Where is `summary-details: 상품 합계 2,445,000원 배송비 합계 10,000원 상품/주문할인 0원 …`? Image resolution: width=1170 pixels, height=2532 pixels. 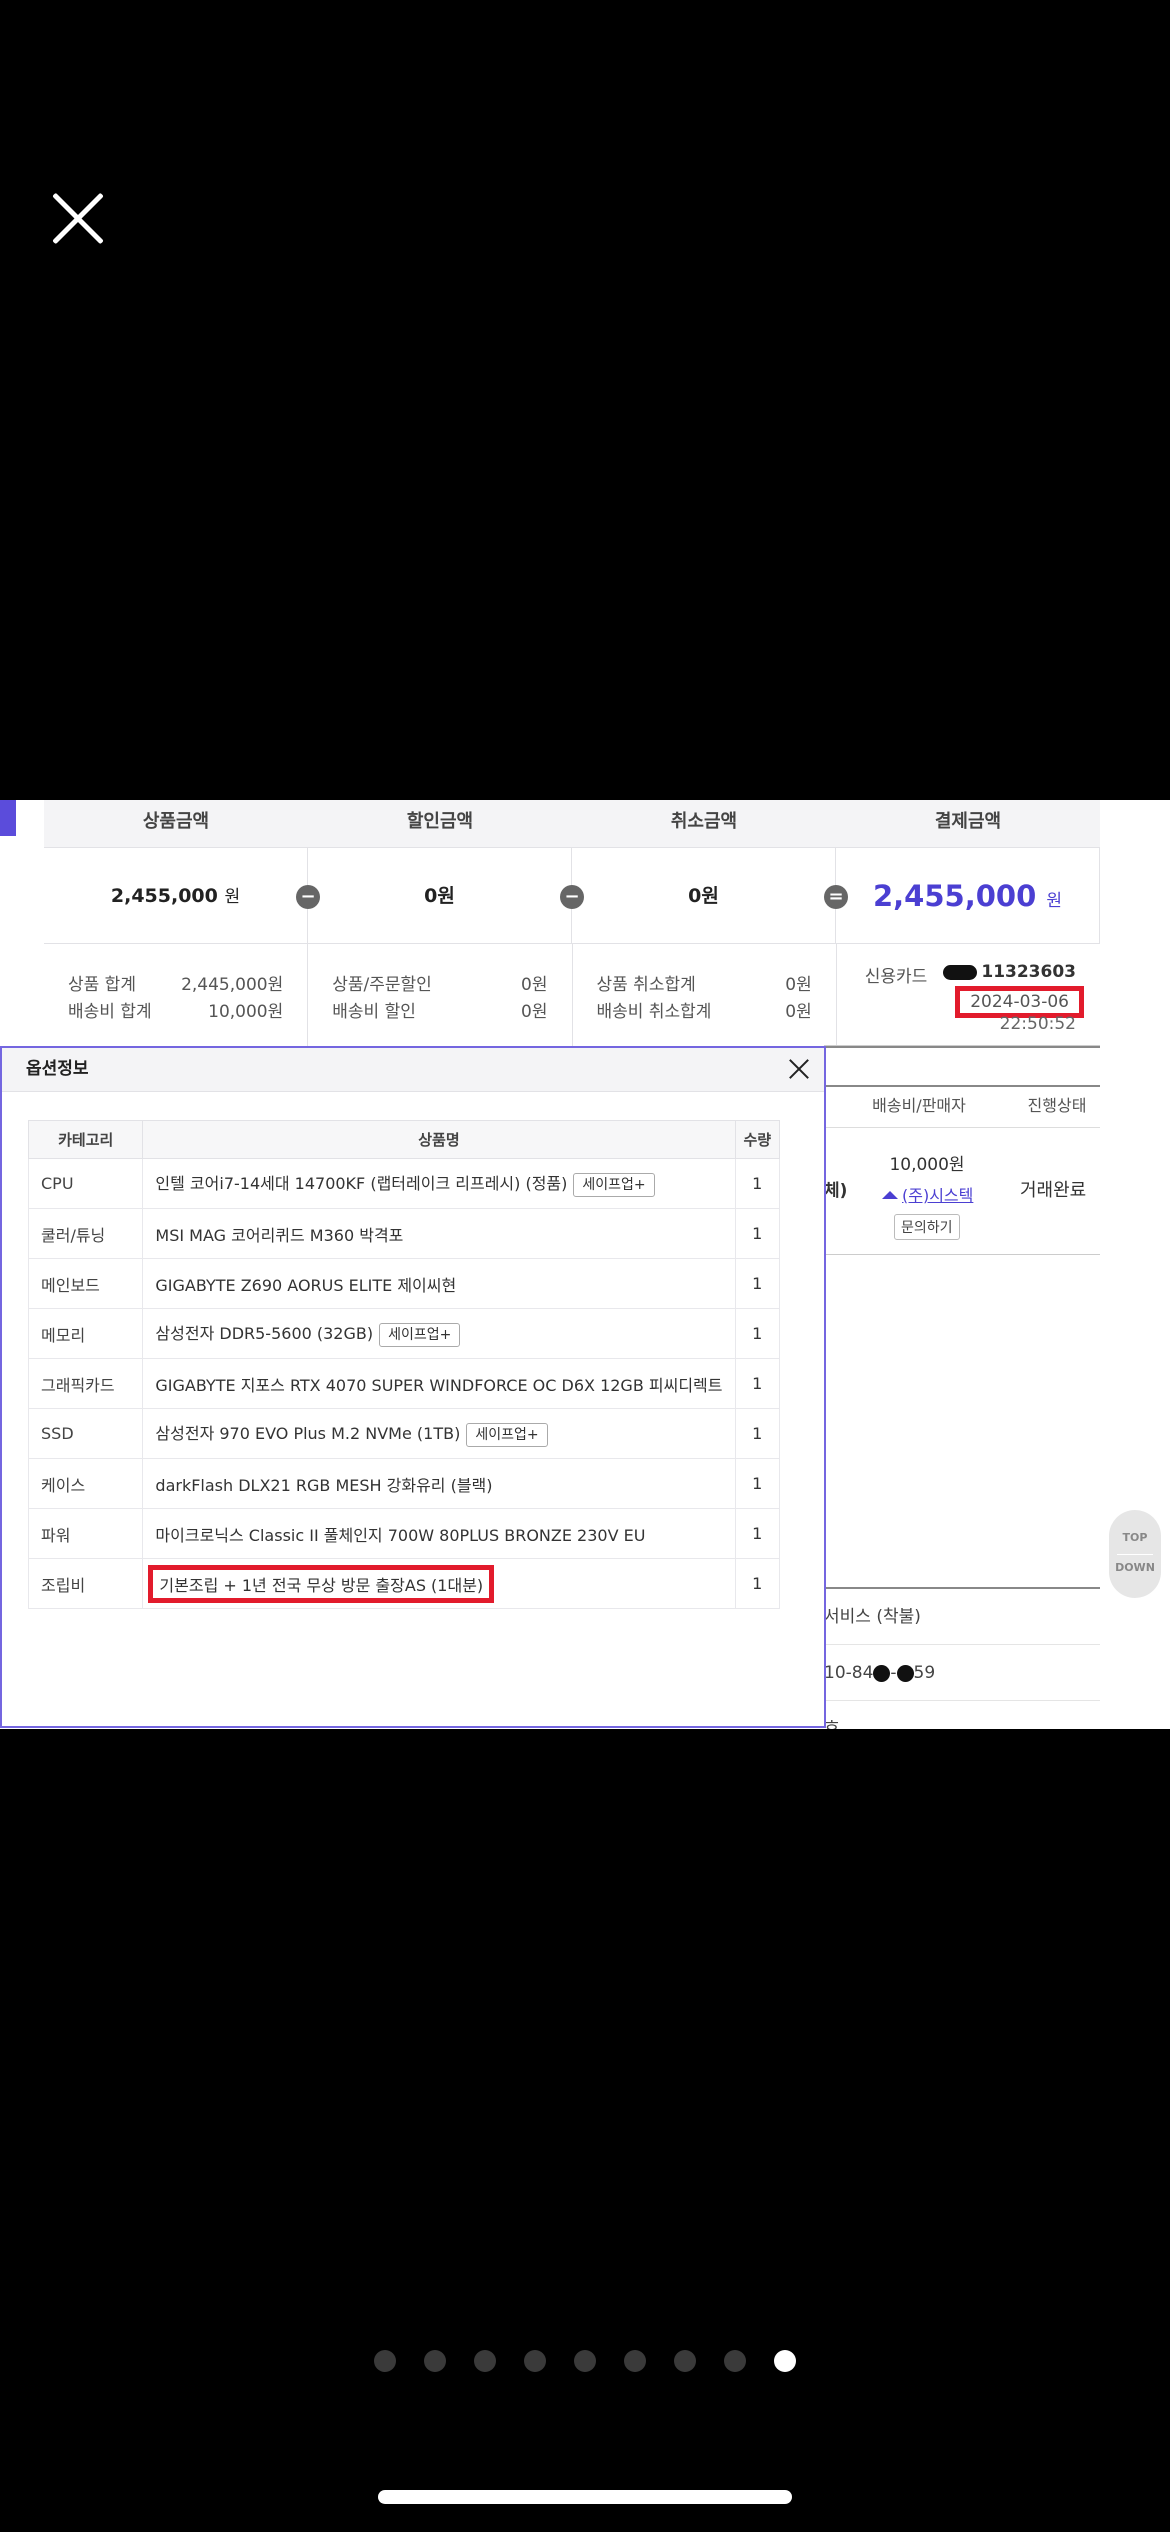
summary-details: 상품 합계 2,445,000원 배송비 합계 10,000원 상품/주문할인 0원 … is located at coordinates (572, 996).